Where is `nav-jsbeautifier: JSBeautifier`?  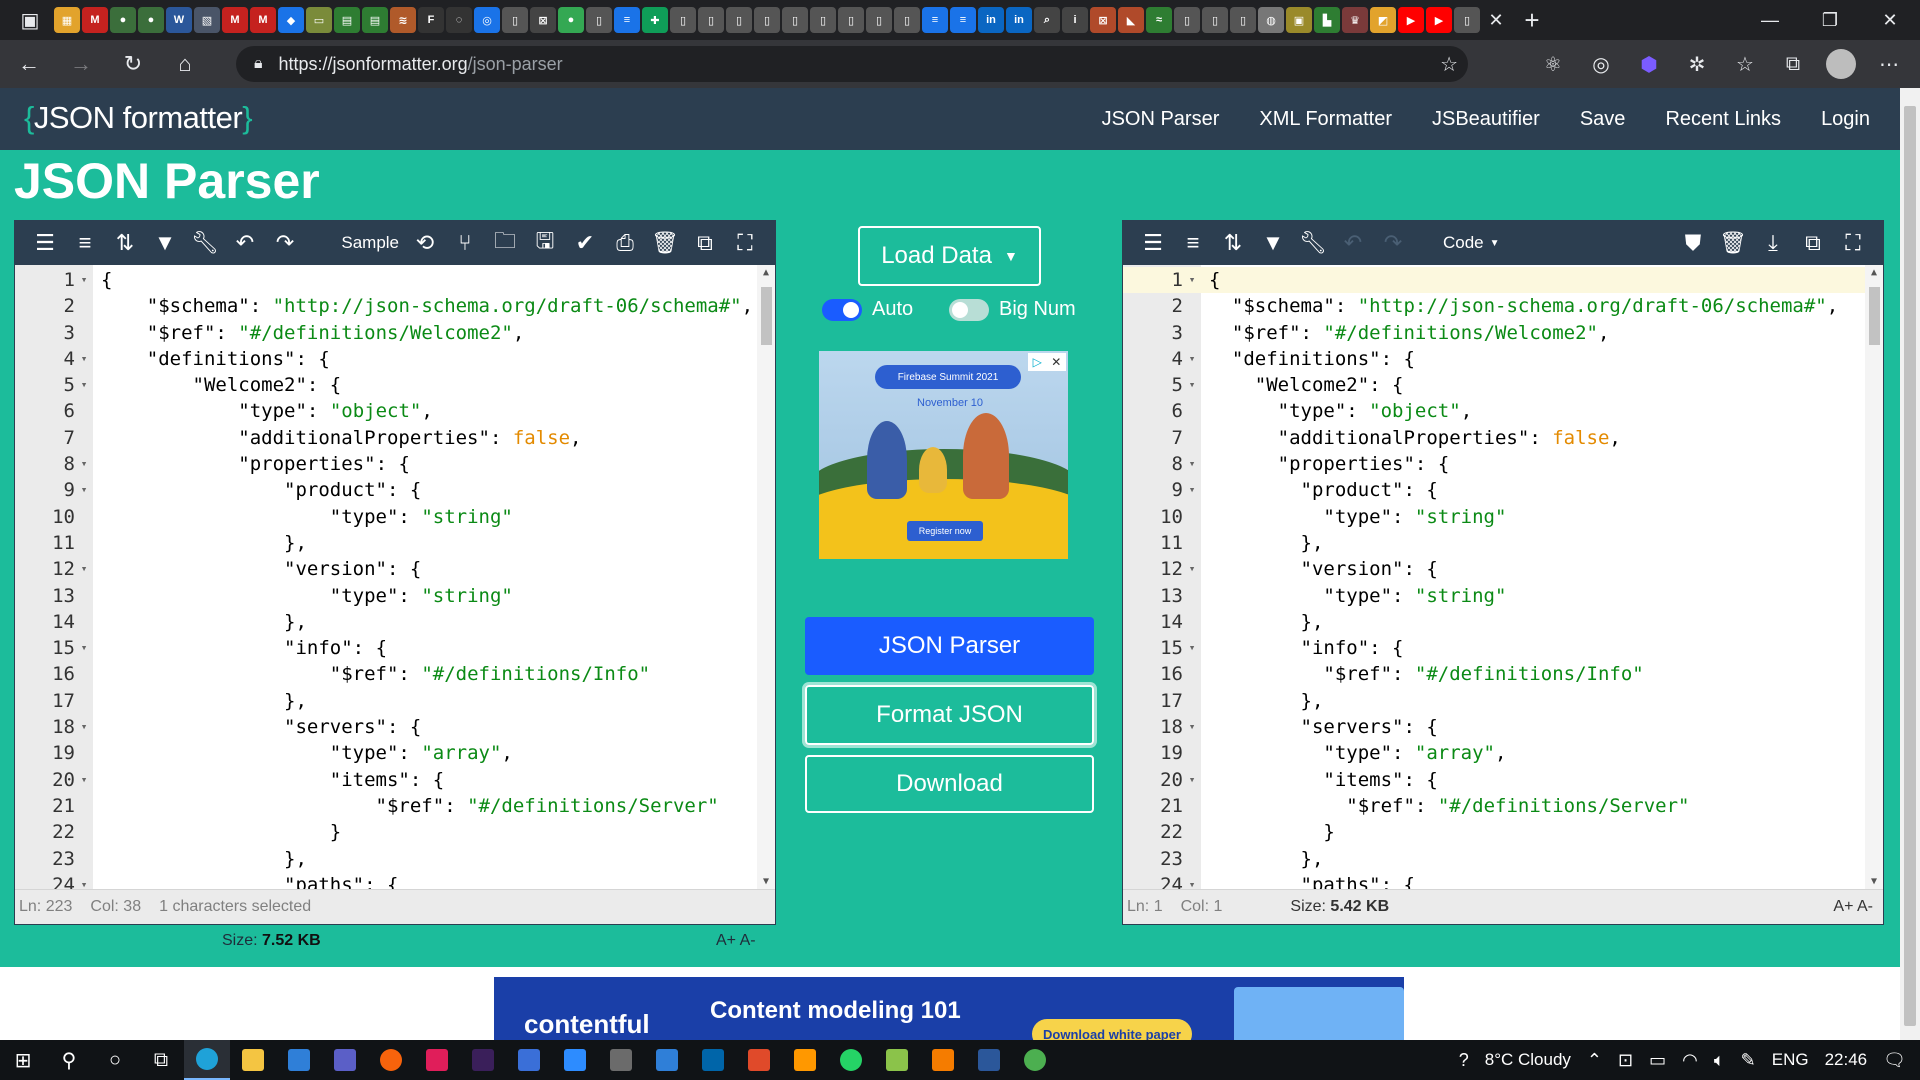
nav-jsbeautifier: JSBeautifier is located at coordinates (1486, 119).